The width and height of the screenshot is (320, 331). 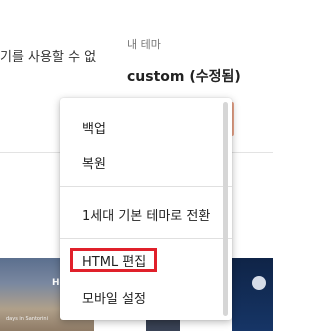 I want to click on truncated-description-text: 기를 사용할 수 없, so click(x=48, y=57).